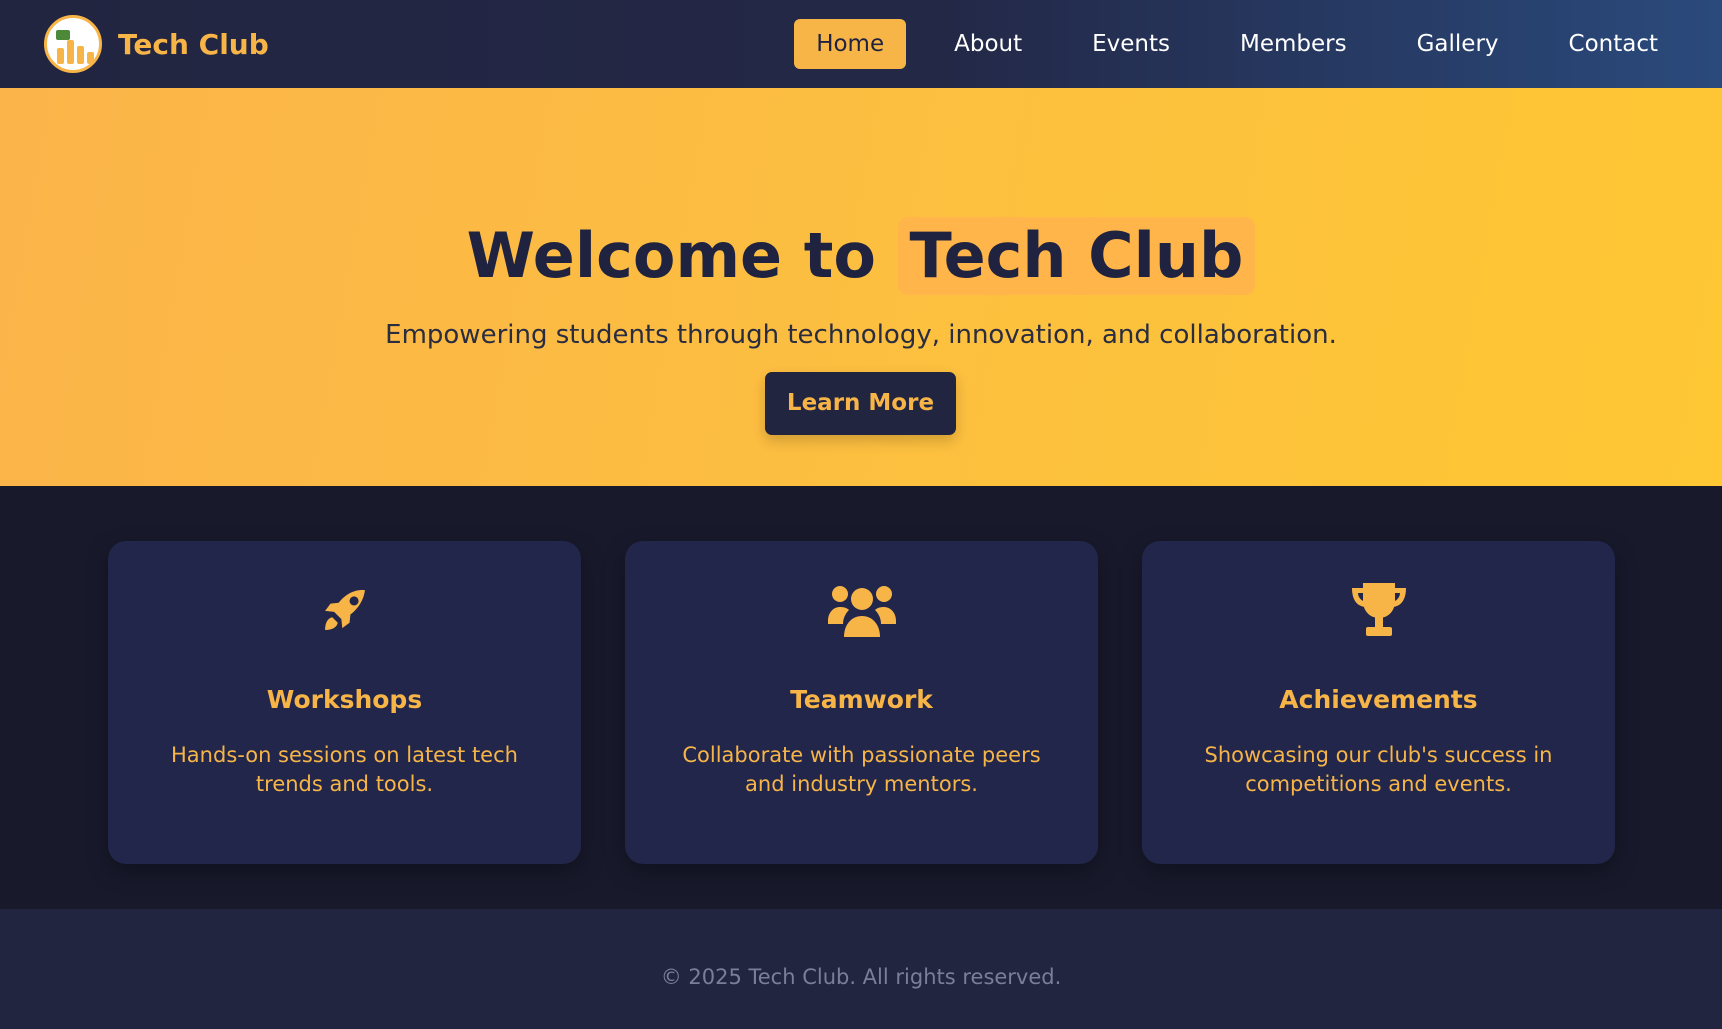 This screenshot has width=1722, height=1029. I want to click on feature-title: Teamwork, so click(861, 699).